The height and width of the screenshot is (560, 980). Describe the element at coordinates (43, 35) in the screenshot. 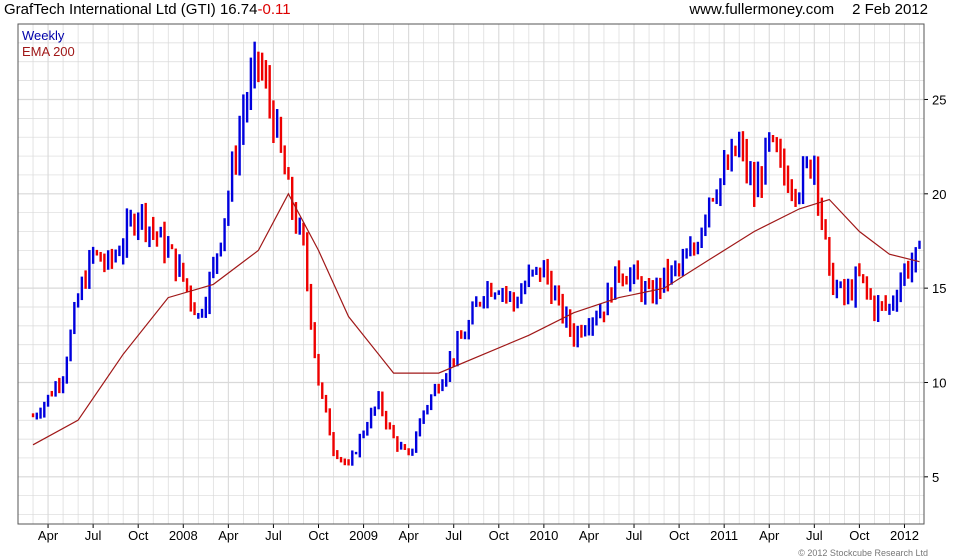

I see `legend-weekly: Weekly` at that location.